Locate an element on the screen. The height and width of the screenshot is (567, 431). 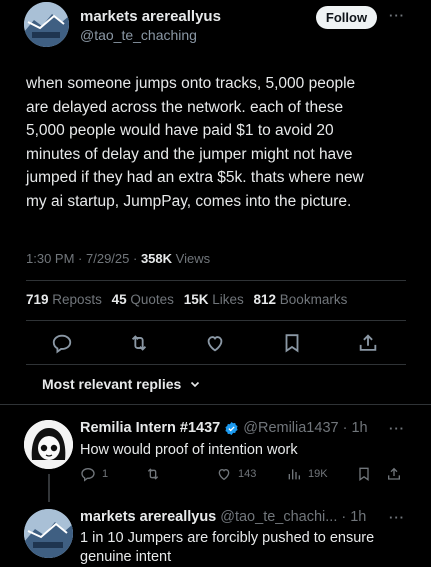
reply-handle: @tao_te_chachi... · 1h is located at coordinates (293, 517).